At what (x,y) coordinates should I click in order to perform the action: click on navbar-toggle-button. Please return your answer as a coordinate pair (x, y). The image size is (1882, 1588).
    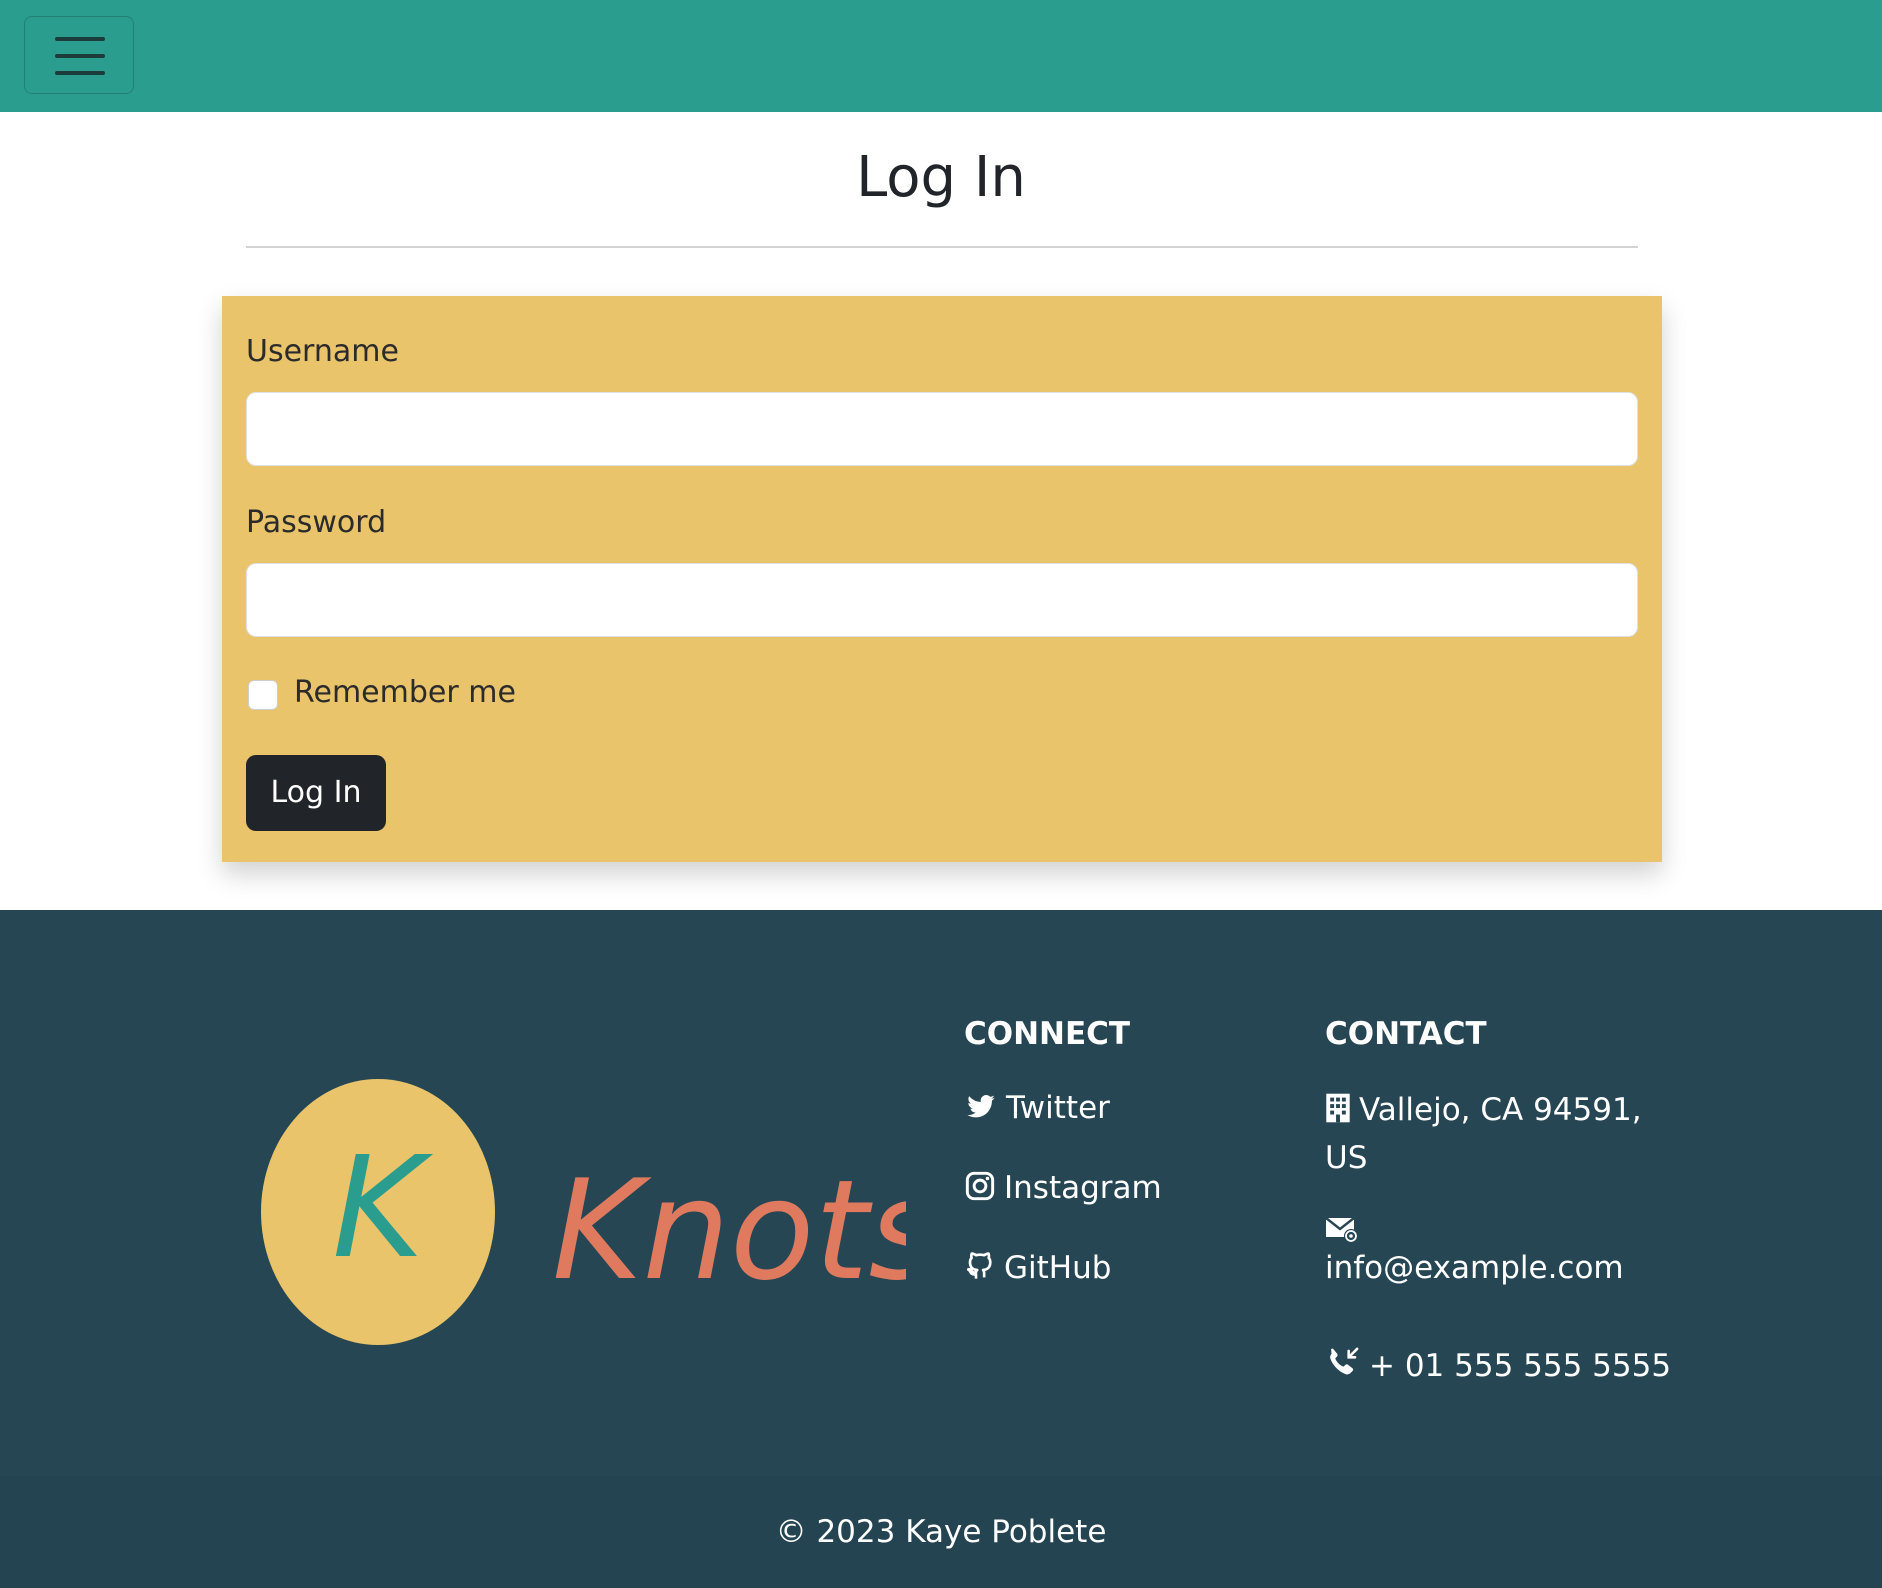
    Looking at the image, I should click on (79, 55).